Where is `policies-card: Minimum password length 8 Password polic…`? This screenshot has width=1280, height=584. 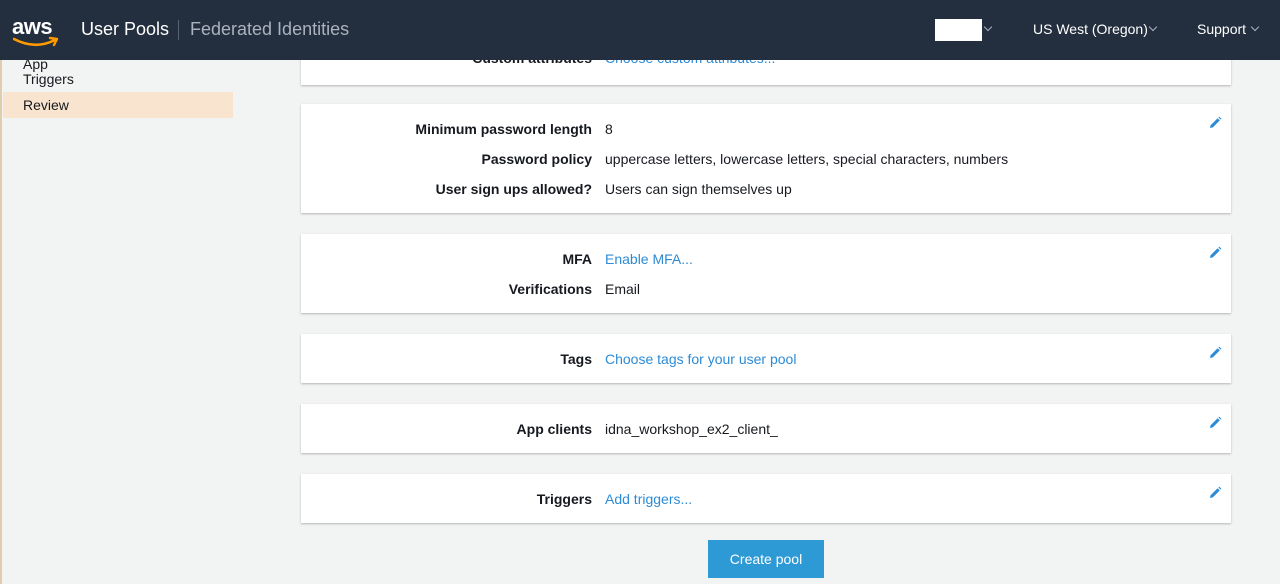 policies-card: Minimum password length 8 Password polic… is located at coordinates (766, 158).